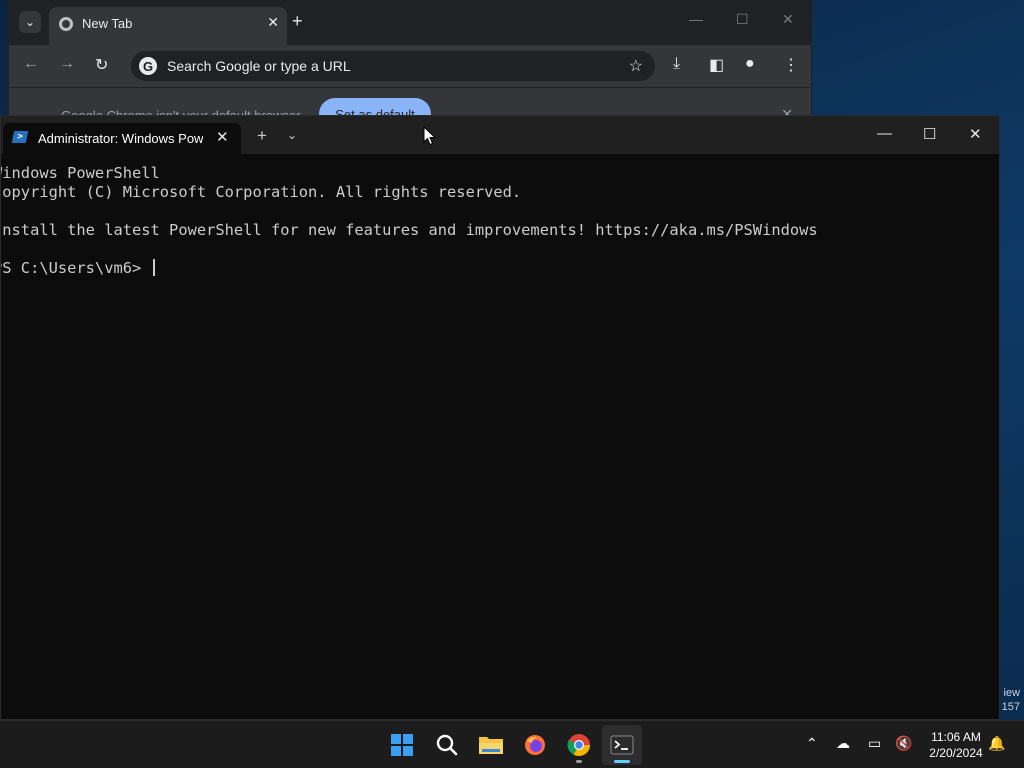  What do you see at coordinates (996, 743) in the screenshot?
I see `notification-bell-icon: 🔔` at bounding box center [996, 743].